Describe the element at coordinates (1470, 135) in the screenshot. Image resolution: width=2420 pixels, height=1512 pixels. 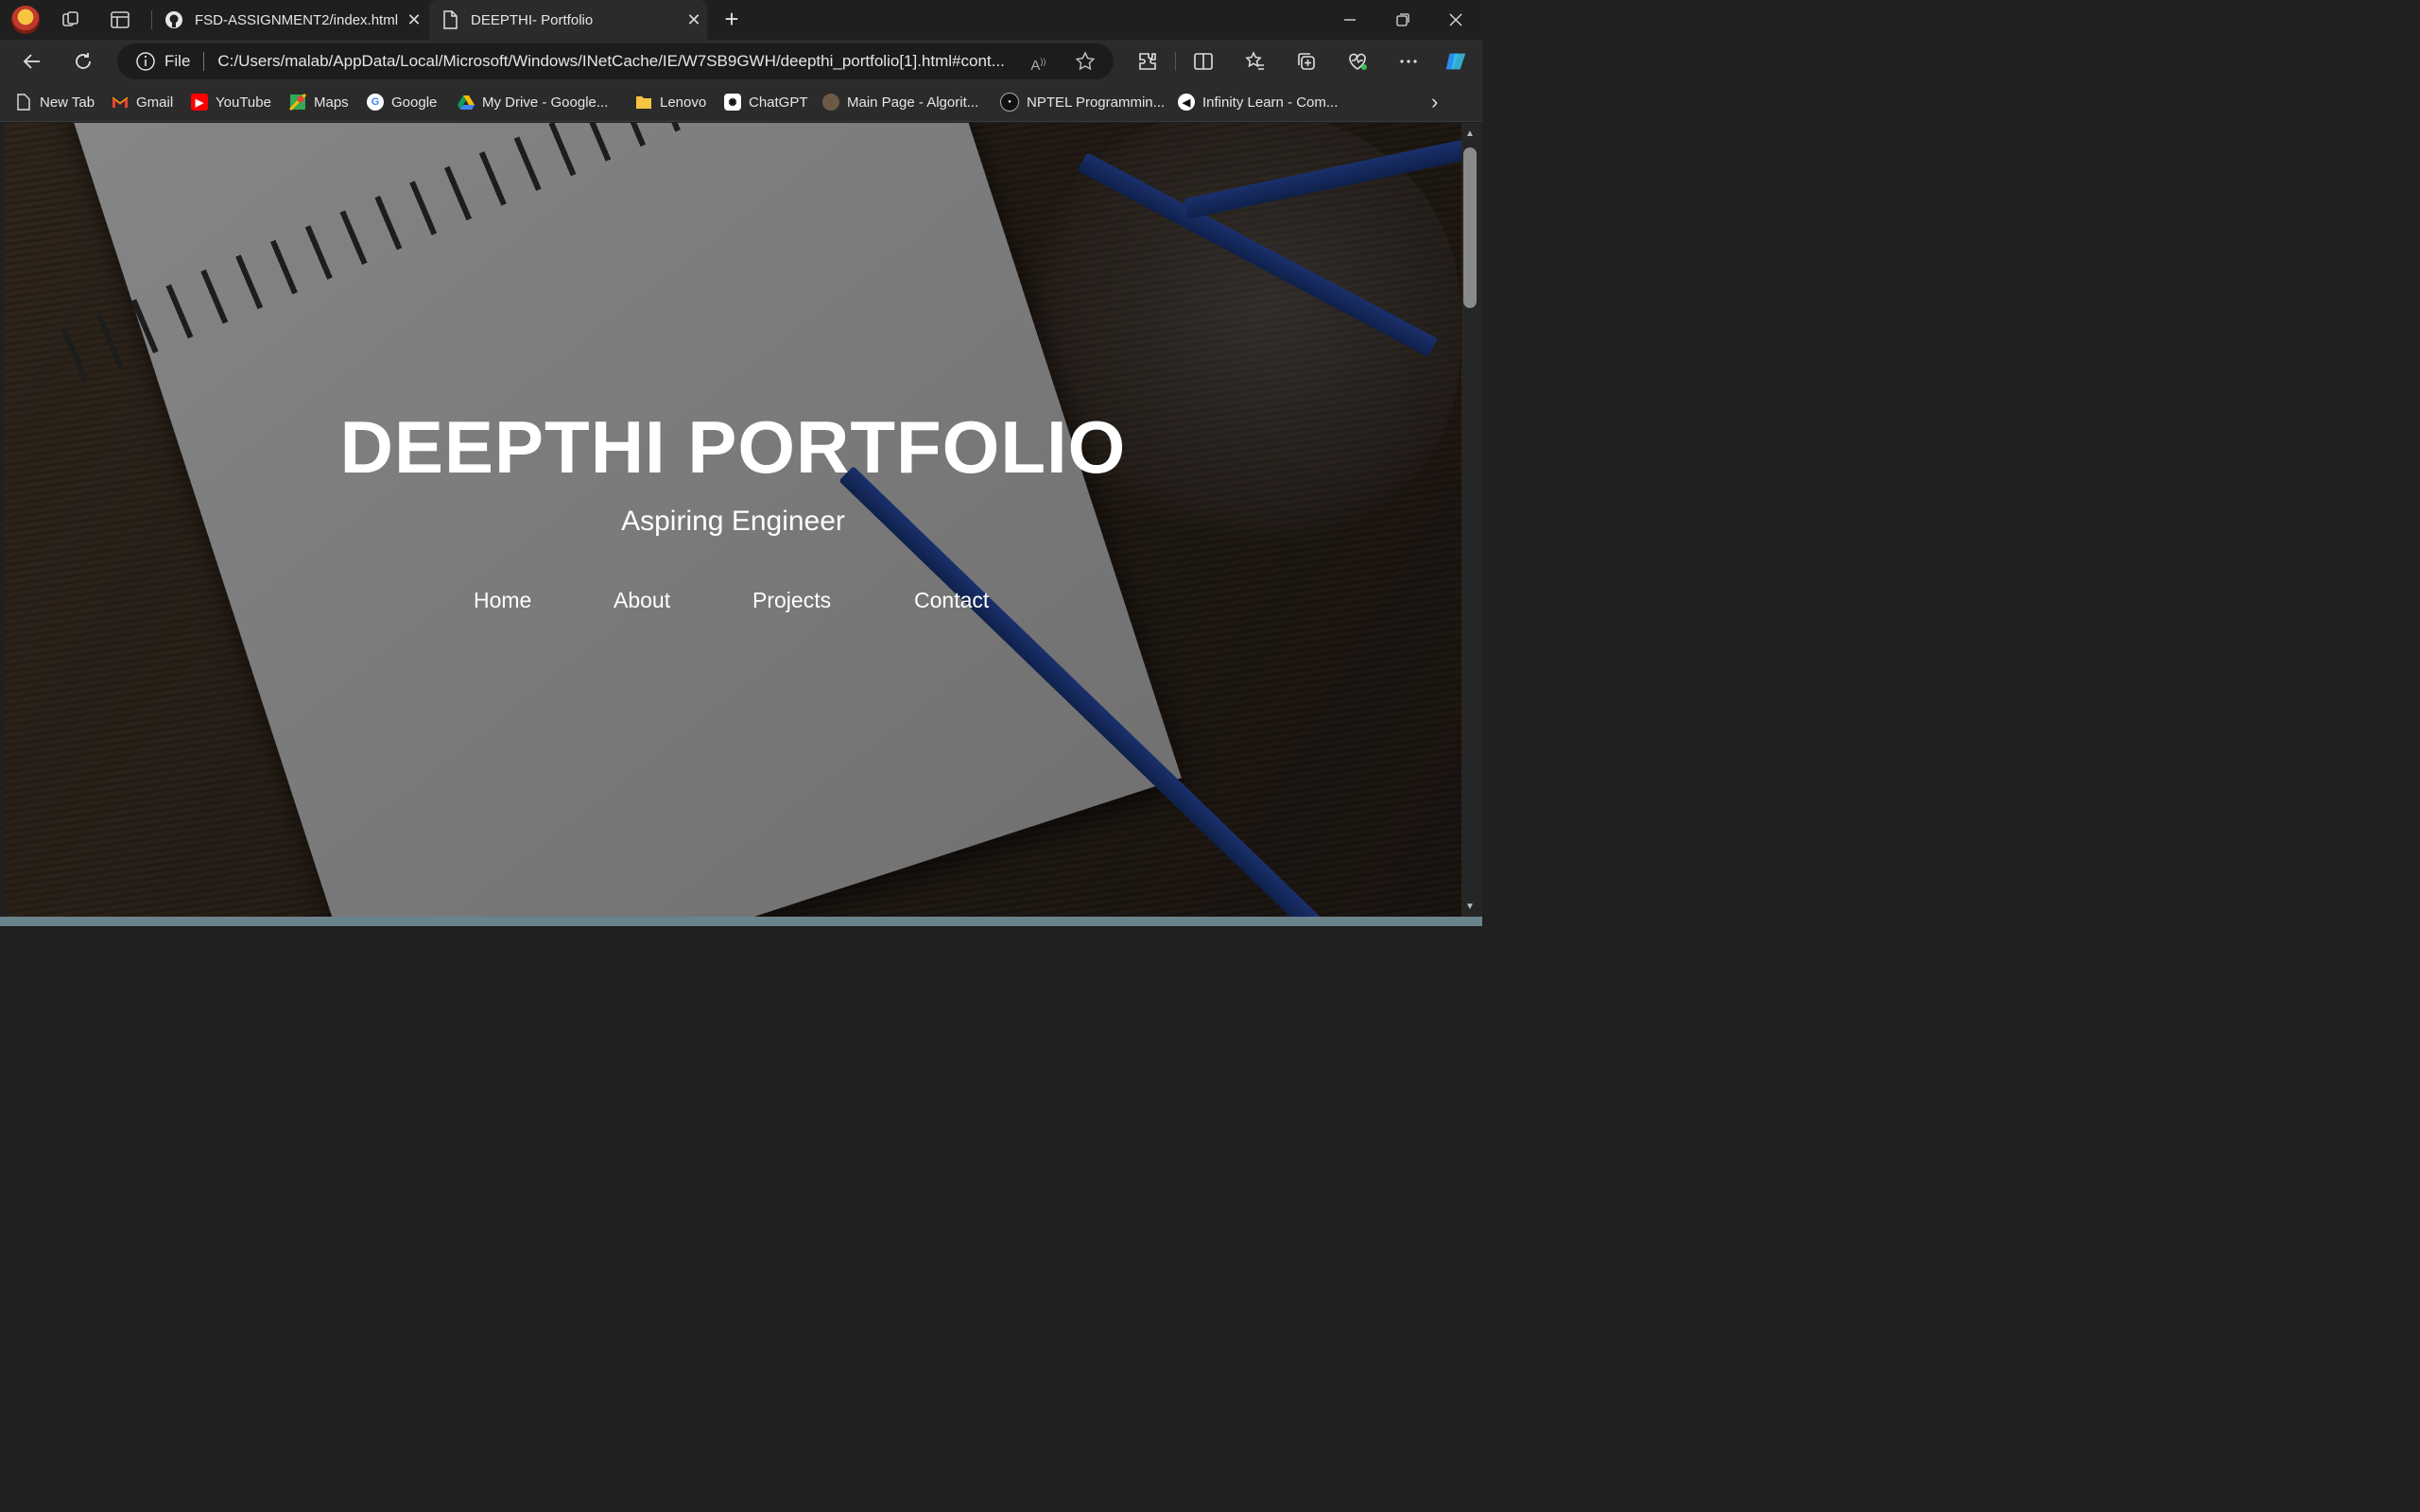
I see `scroll-up-arrow-icon: ▲` at that location.